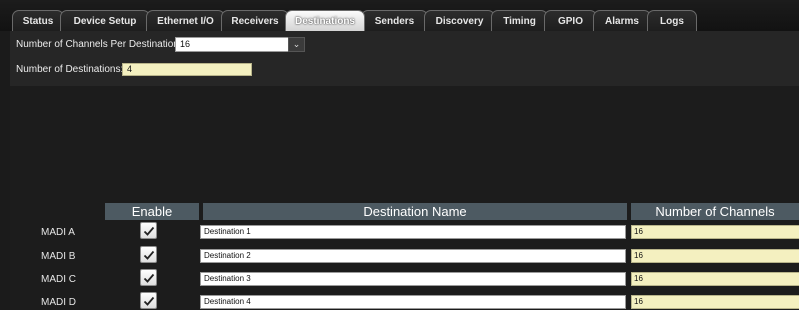 The height and width of the screenshot is (310, 799). Describe the element at coordinates (185, 20) in the screenshot. I see `tab-ethernet-io: Ethernet I/O` at that location.